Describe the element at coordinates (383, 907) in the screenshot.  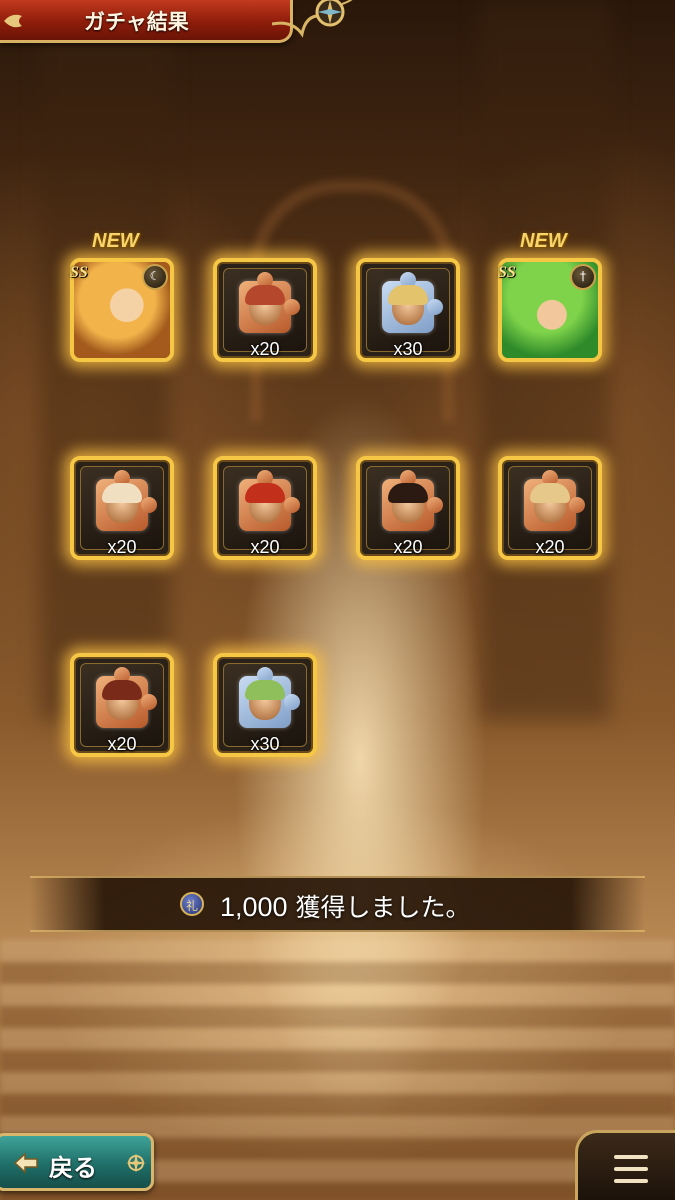
I see `acquired-text: 獲得しました。` at that location.